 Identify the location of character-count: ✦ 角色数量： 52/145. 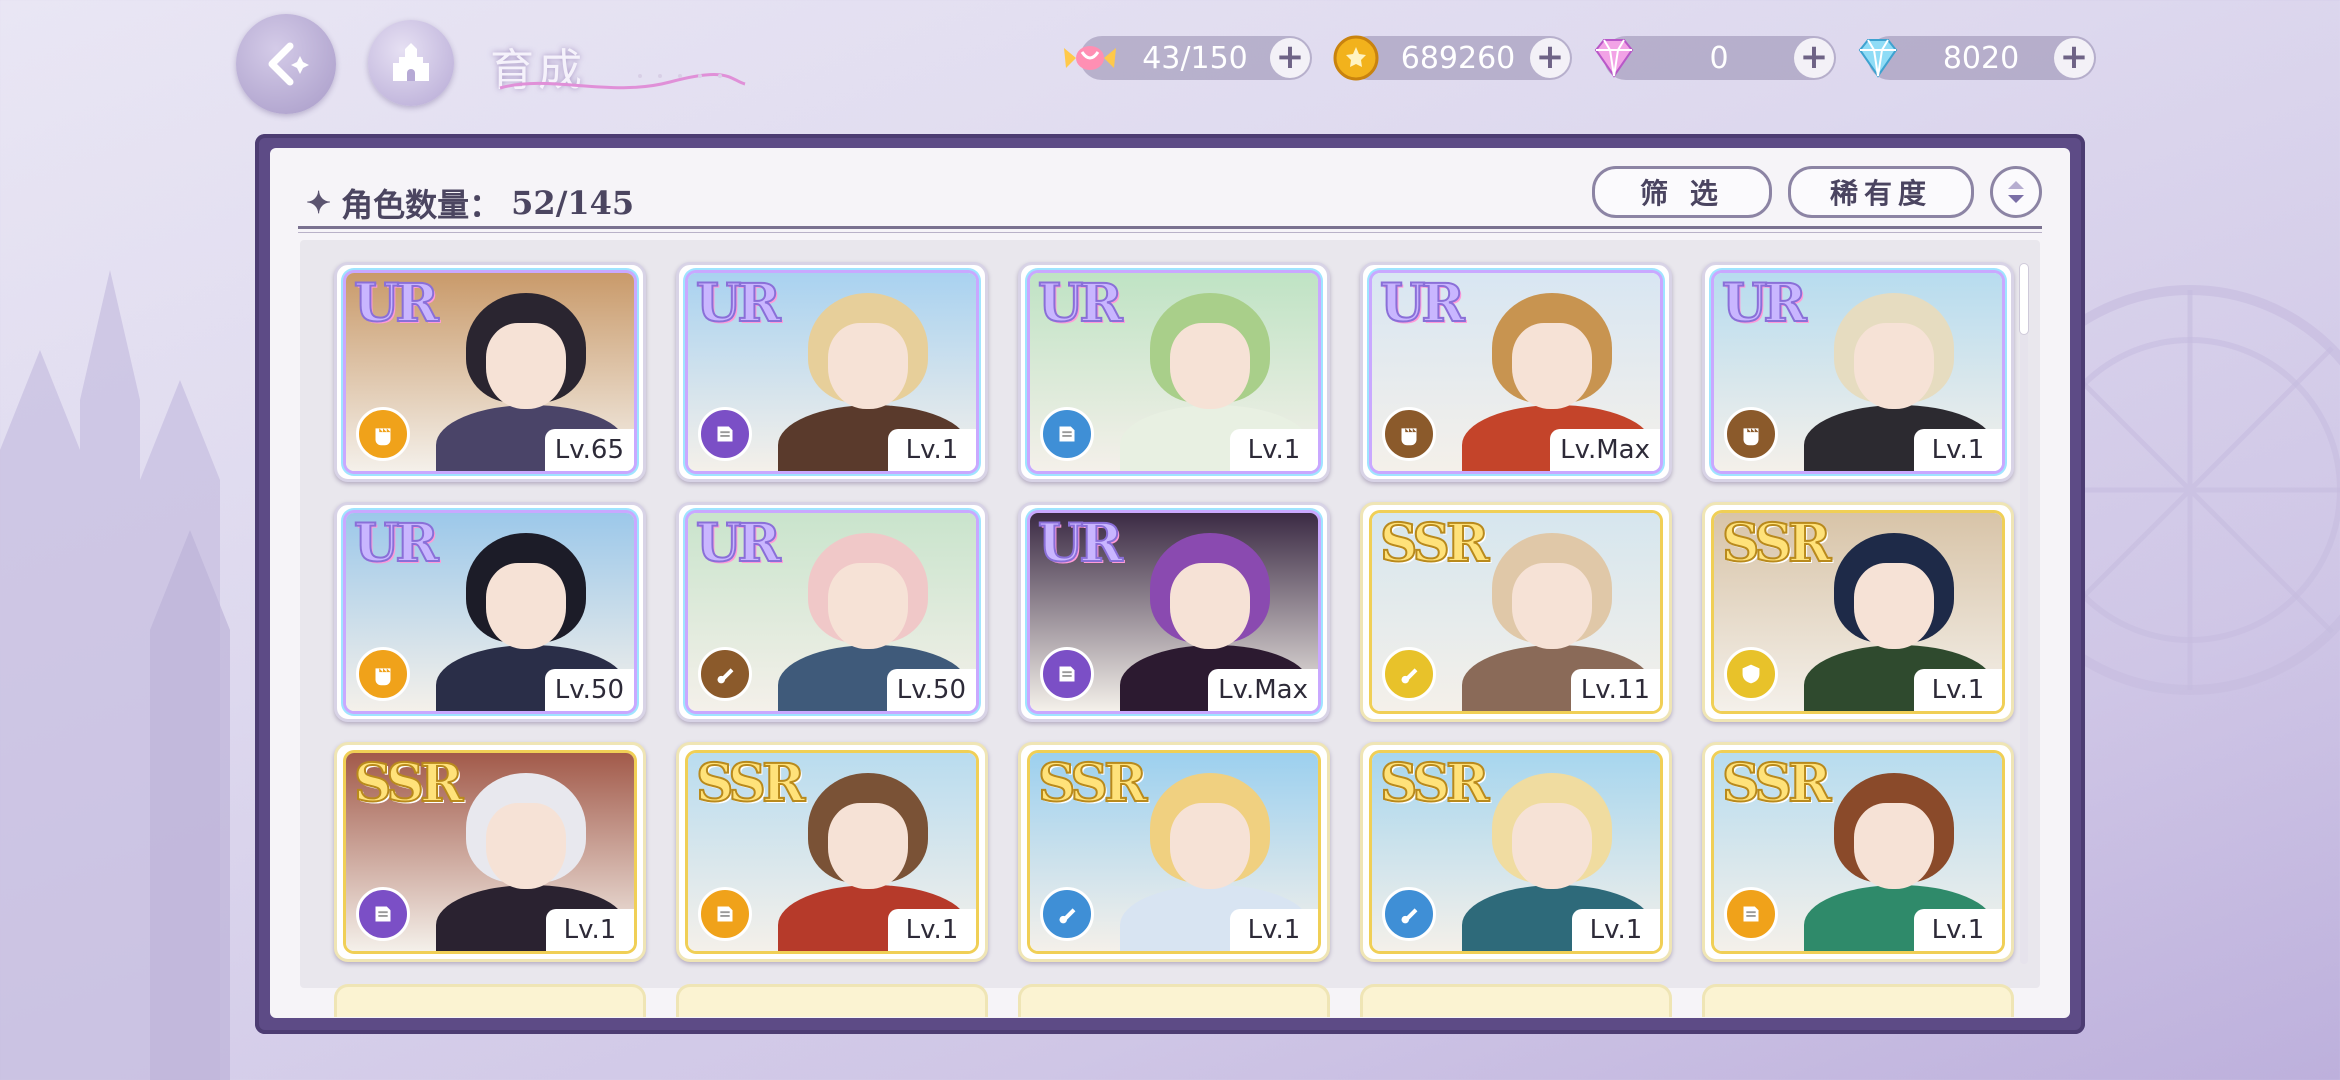
(470, 203).